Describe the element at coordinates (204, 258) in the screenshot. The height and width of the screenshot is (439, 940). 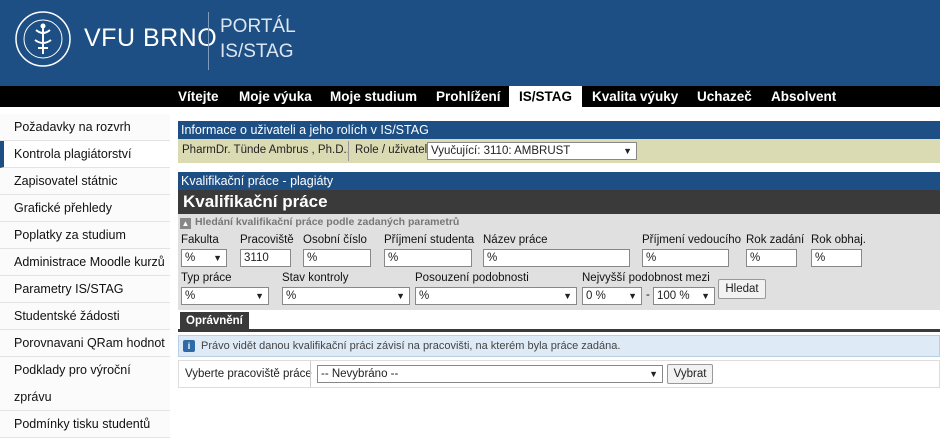
I see `fakulta-select: % ▼` at that location.